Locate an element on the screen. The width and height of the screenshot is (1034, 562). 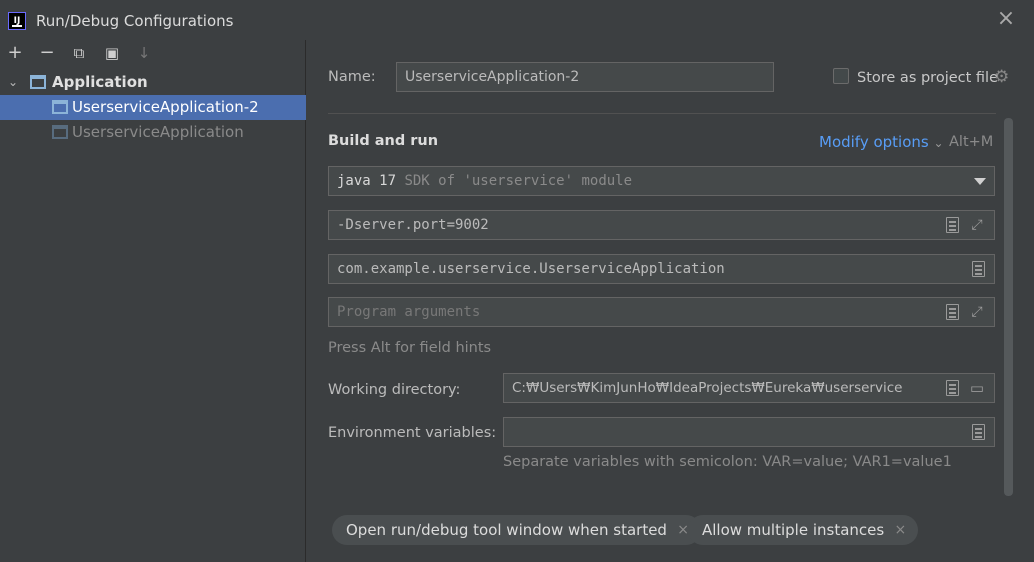
tree-group-application: ⌄ Application is located at coordinates (153, 82).